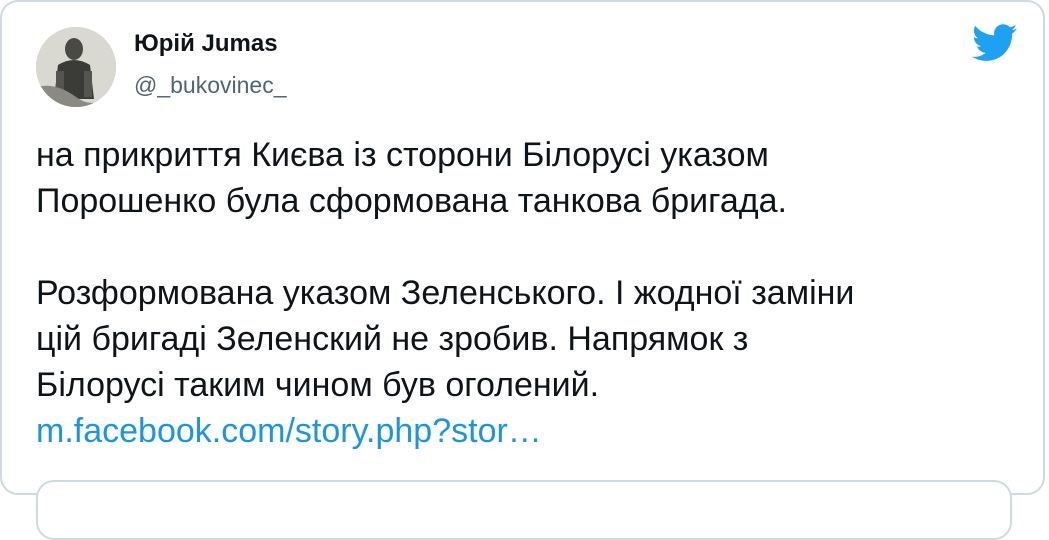 The height and width of the screenshot is (540, 1049). Describe the element at coordinates (206, 44) in the screenshot. I see `author-display-name: Юрій Jumas` at that location.